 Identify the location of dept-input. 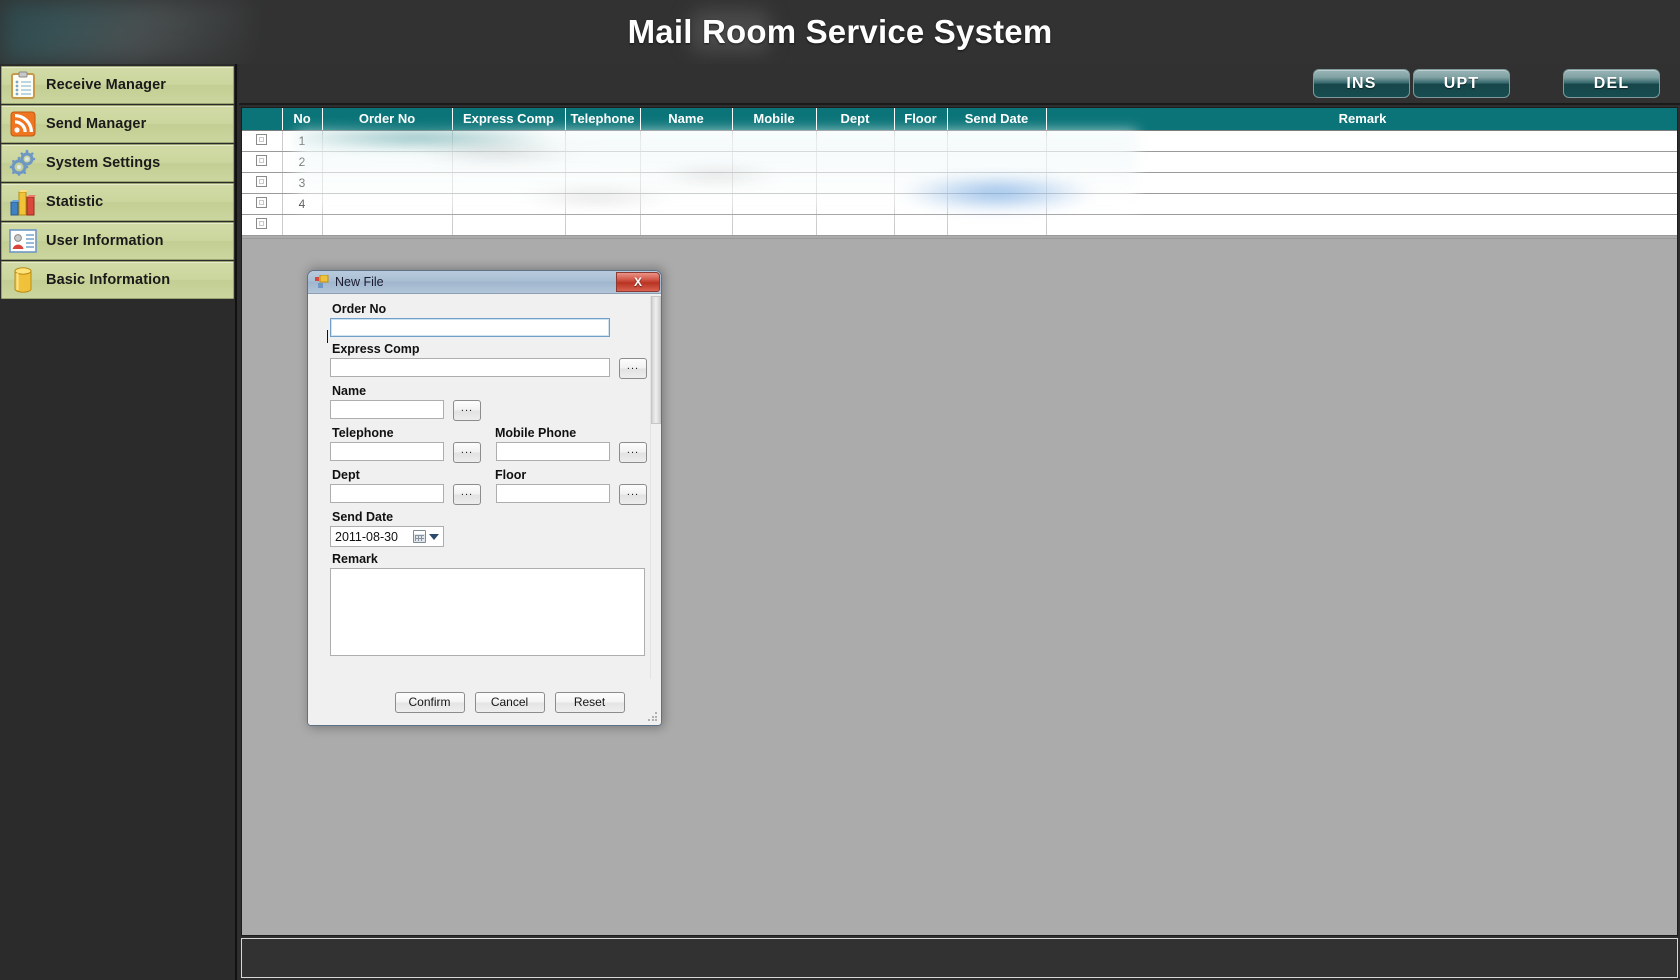
(387, 493).